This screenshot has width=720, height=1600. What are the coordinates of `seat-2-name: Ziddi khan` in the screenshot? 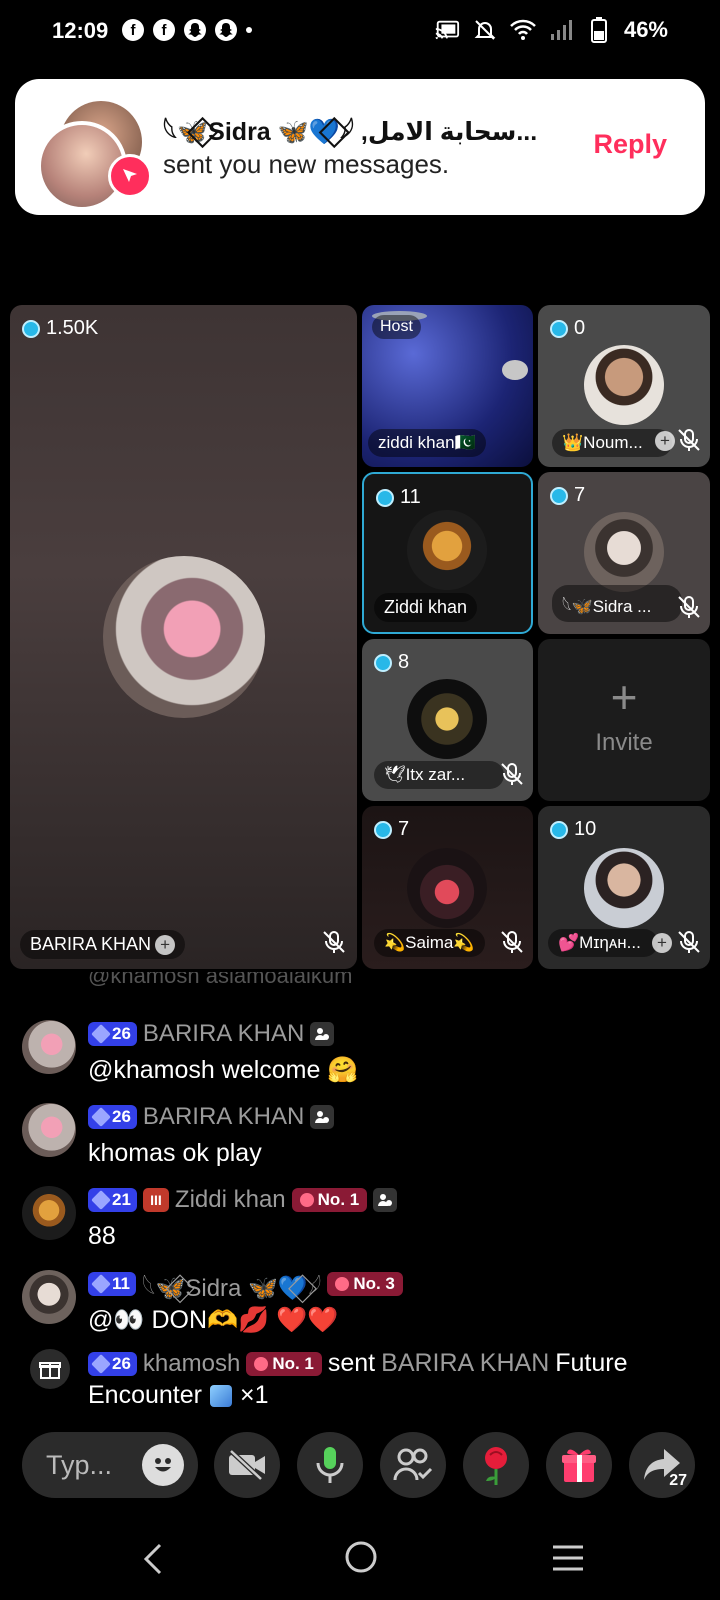 It's located at (426, 607).